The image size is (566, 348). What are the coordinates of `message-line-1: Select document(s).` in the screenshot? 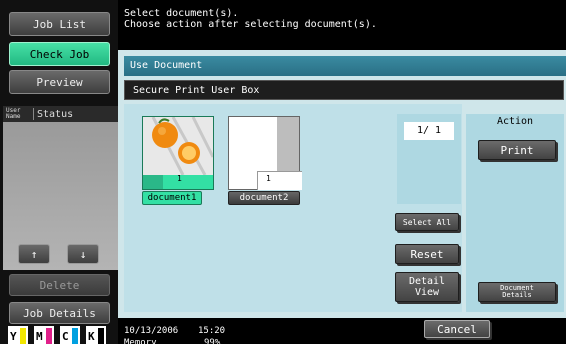 It's located at (181, 13).